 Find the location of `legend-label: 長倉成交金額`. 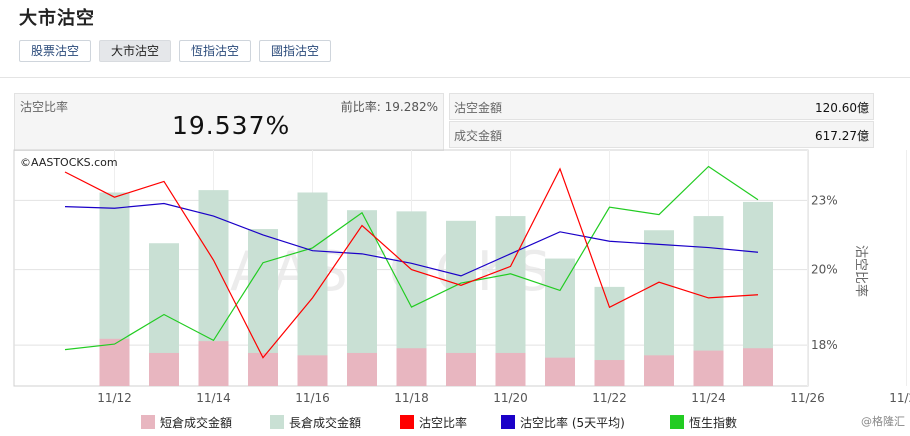

legend-label: 長倉成交金額 is located at coordinates (325, 422).